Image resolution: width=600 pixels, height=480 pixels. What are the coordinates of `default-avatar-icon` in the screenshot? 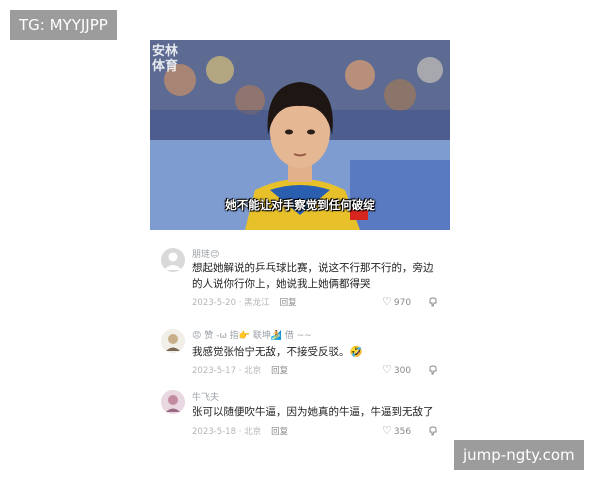 It's located at (173, 261).